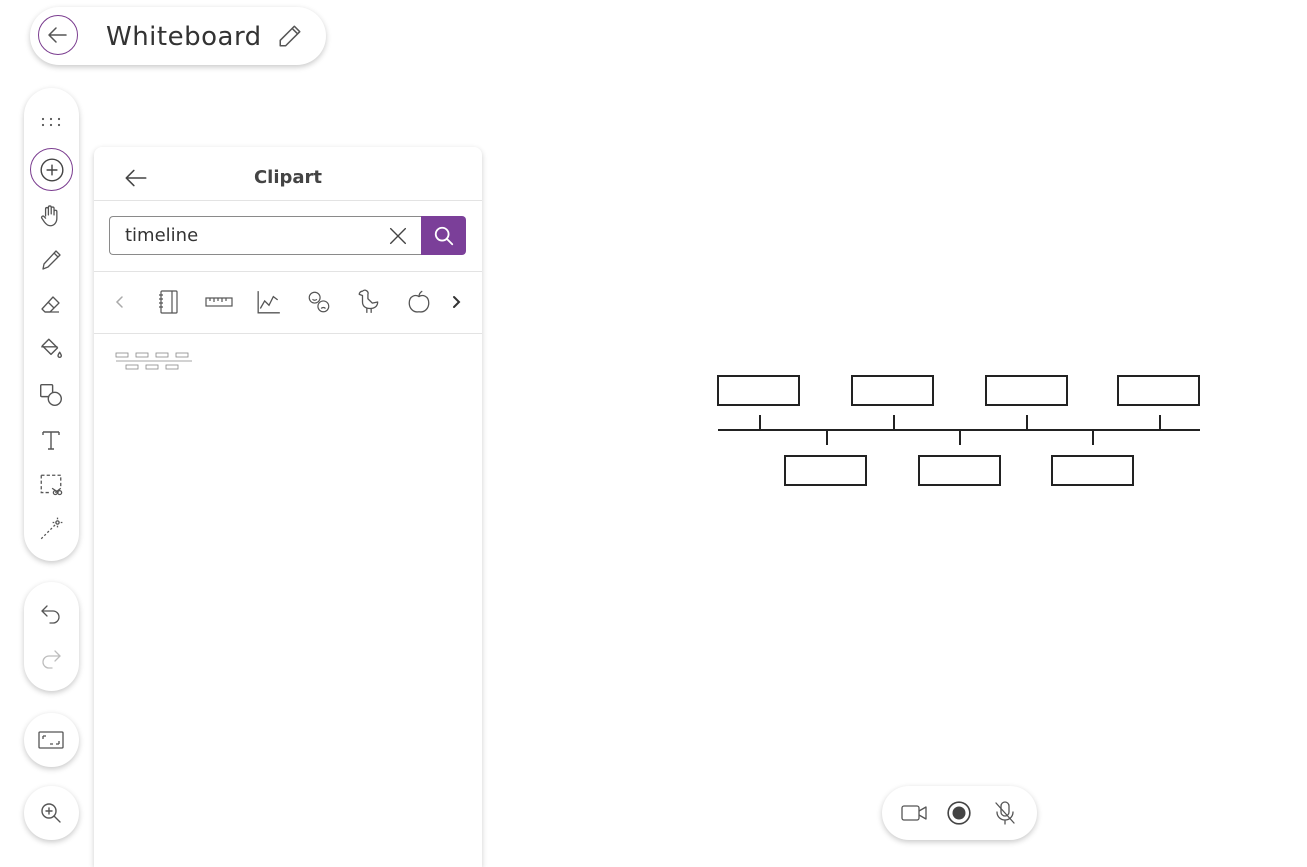 The image size is (1307, 867). Describe the element at coordinates (288, 177) in the screenshot. I see `panel-title: Clipart` at that location.